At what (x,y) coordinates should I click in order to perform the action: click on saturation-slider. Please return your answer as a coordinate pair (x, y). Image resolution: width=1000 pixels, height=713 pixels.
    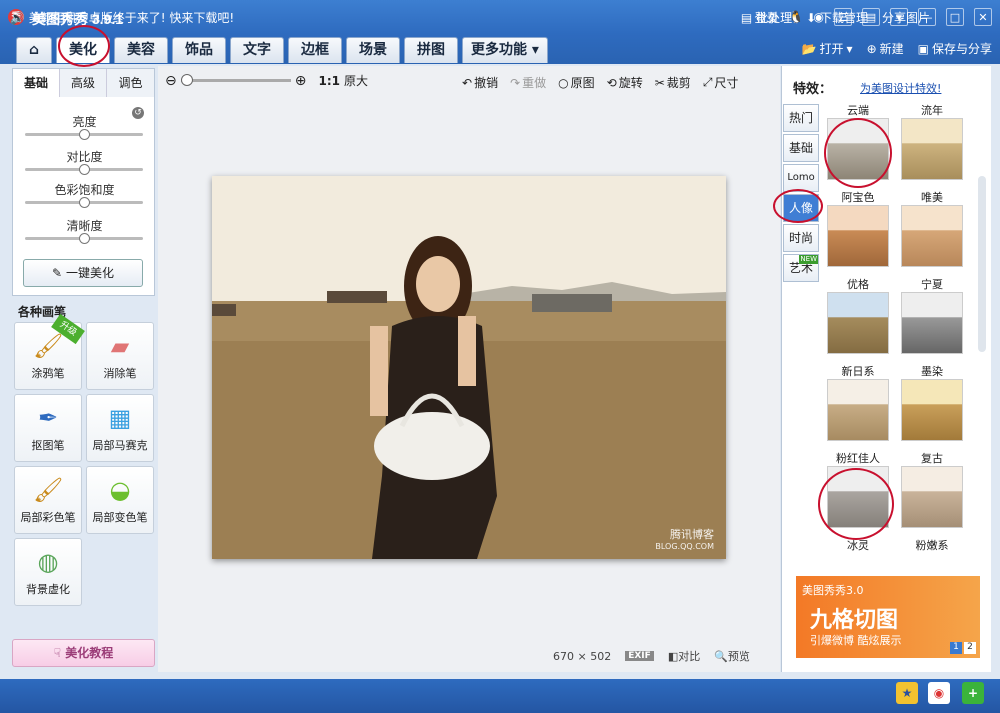
    Looking at the image, I should click on (84, 202).